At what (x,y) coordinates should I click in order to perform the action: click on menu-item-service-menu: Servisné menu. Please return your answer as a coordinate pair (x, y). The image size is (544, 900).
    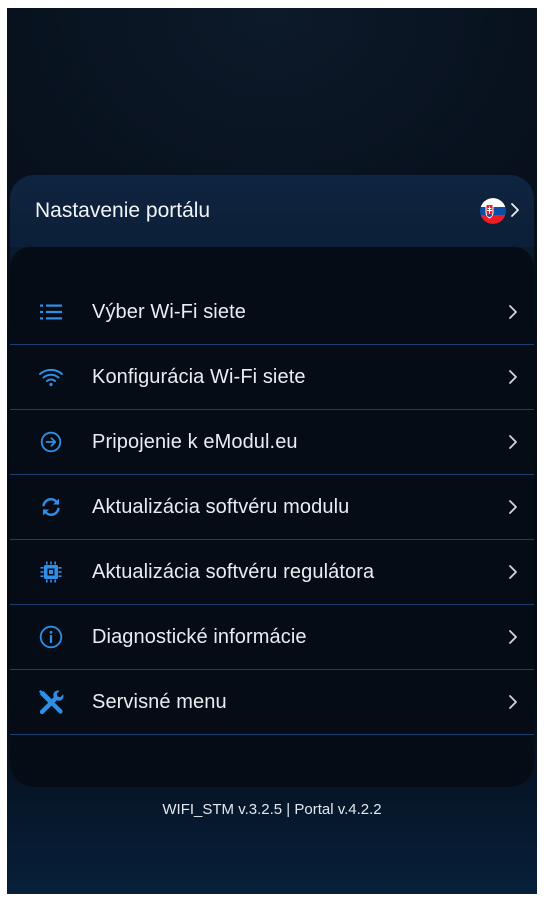
    Looking at the image, I should click on (272, 702).